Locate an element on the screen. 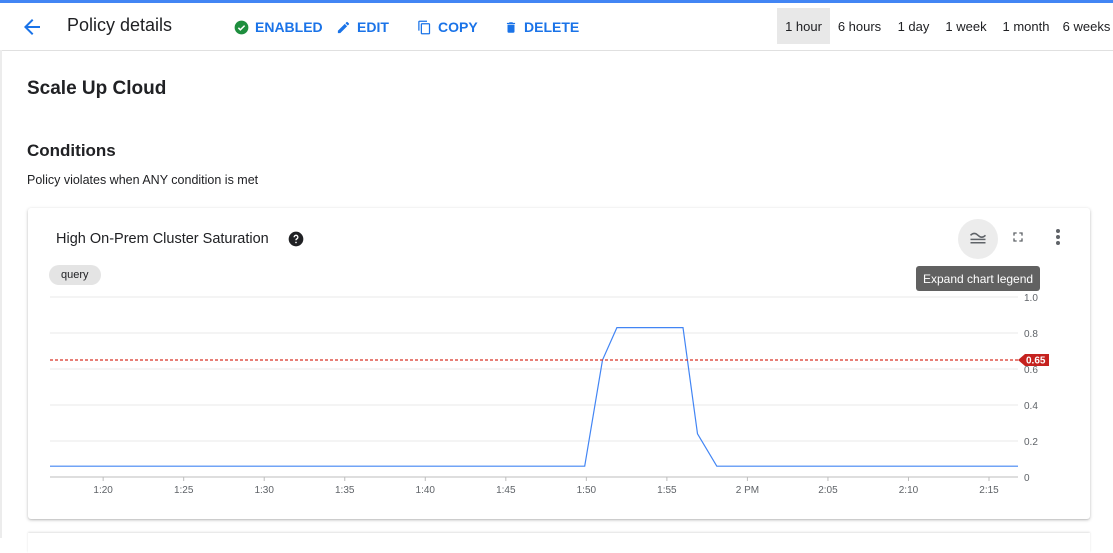 The height and width of the screenshot is (553, 1113). check-circle-icon is located at coordinates (241, 27).